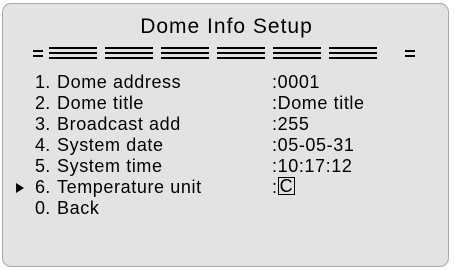 This screenshot has width=455, height=271. What do you see at coordinates (226, 166) in the screenshot?
I see `menu-item-system-time: 5. System time :10:17:12` at bounding box center [226, 166].